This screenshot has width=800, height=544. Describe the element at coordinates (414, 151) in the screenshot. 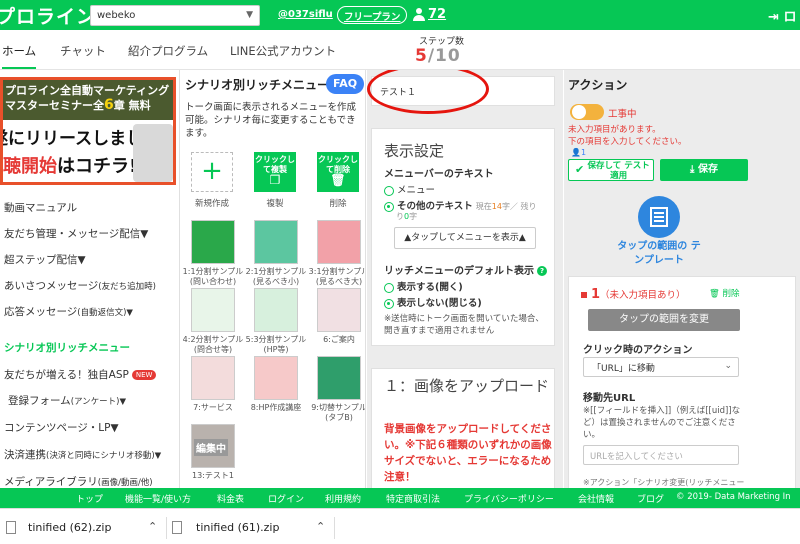

I see `display-settings-title: 表示設定` at that location.